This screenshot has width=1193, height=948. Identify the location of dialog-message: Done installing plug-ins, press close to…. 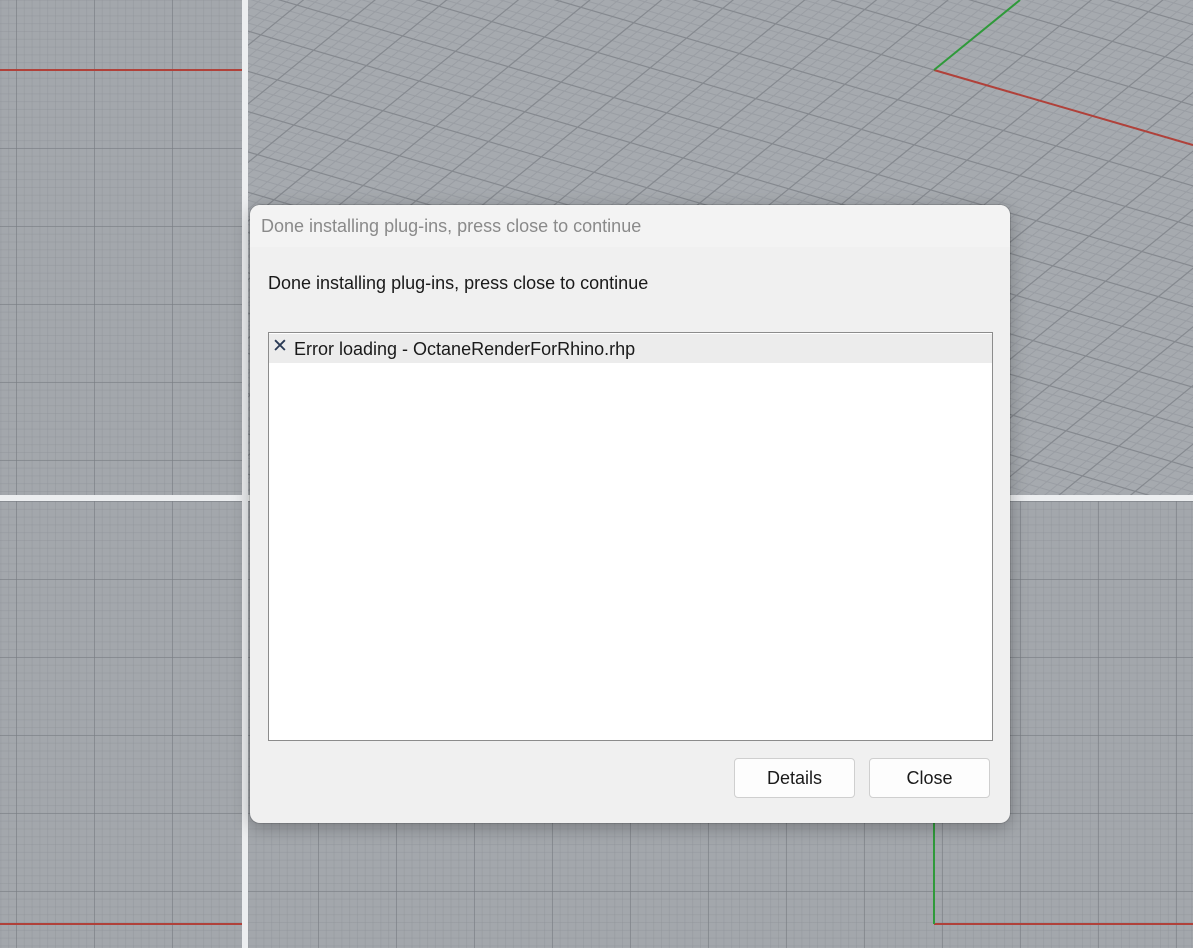
(458, 283).